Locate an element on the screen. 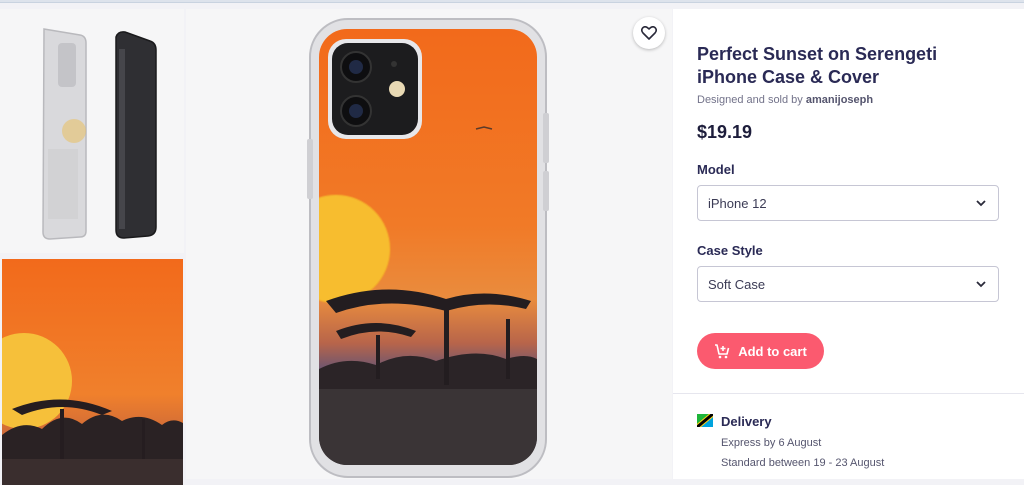 Image resolution: width=1024 pixels, height=485 pixels. section-divider is located at coordinates (848, 393).